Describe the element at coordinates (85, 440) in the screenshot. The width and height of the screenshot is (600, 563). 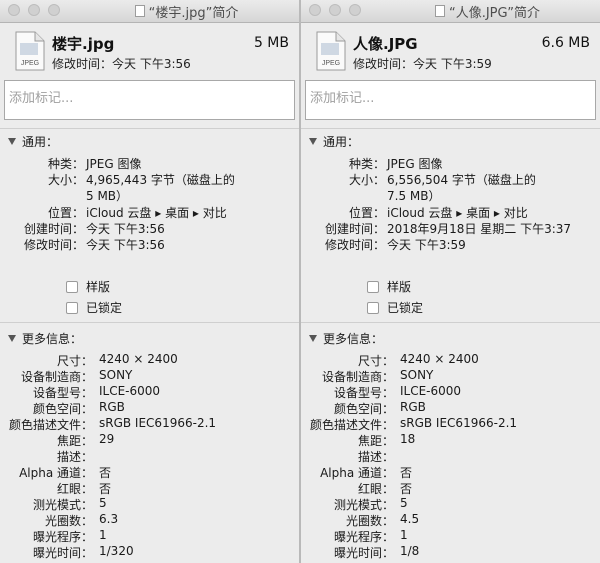
I see `meta-row: 焦距： 29` at that location.